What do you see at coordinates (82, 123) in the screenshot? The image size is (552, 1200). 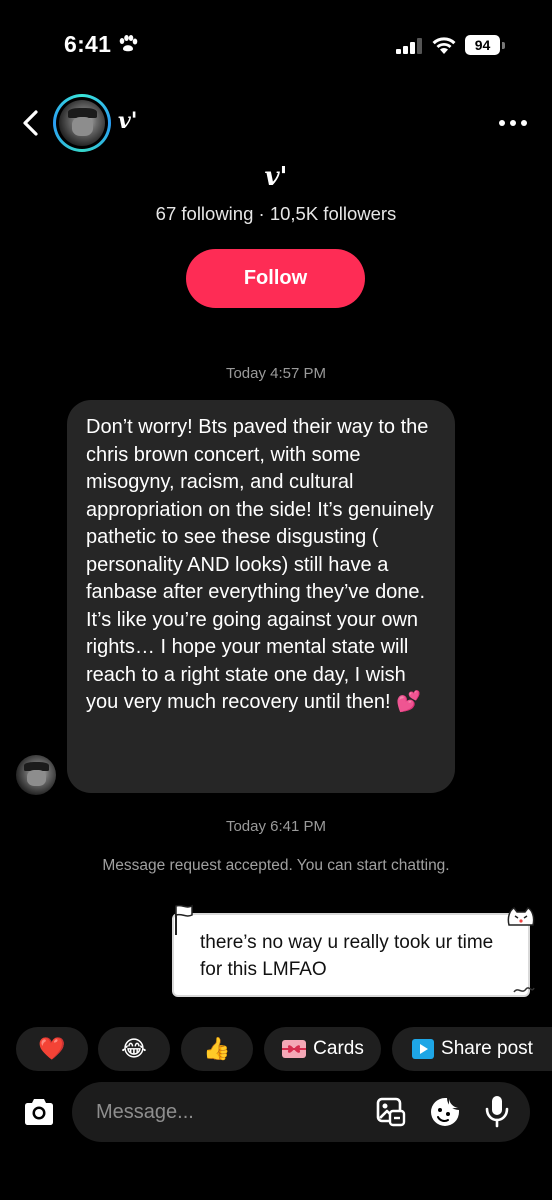 I see `header-avatar` at bounding box center [82, 123].